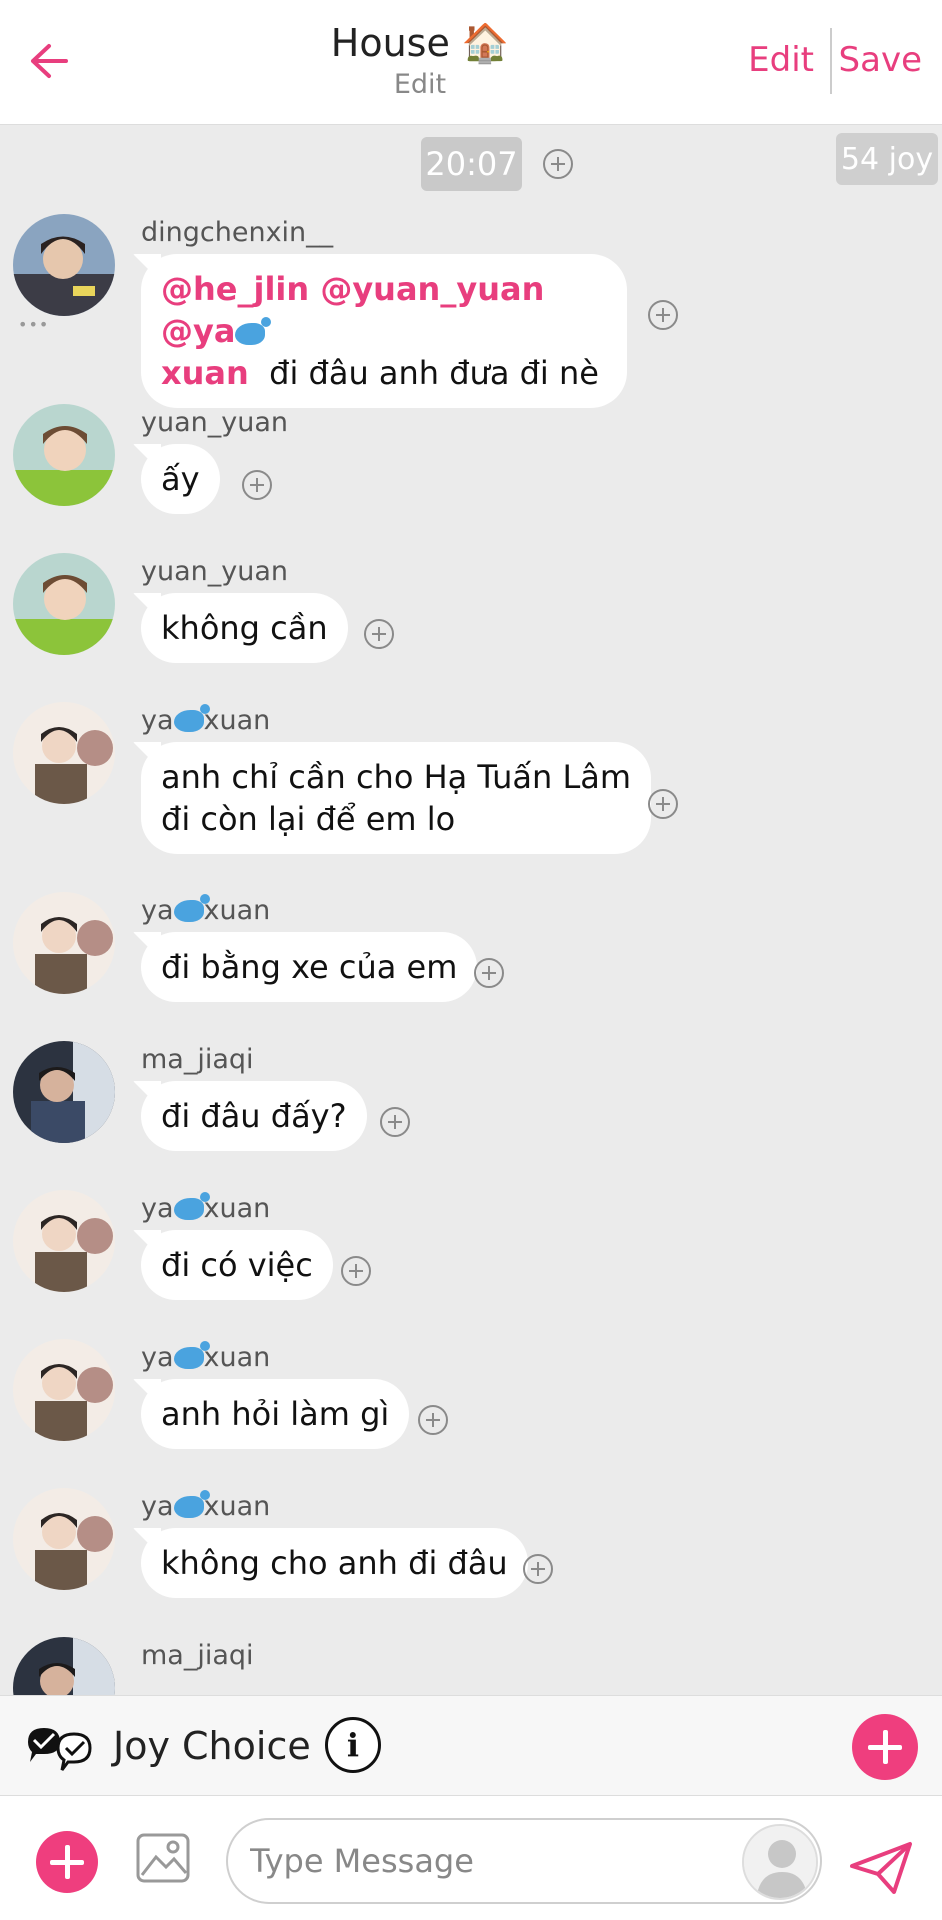 The height and width of the screenshot is (1920, 942). What do you see at coordinates (880, 60) in the screenshot?
I see `save-button: Save` at bounding box center [880, 60].